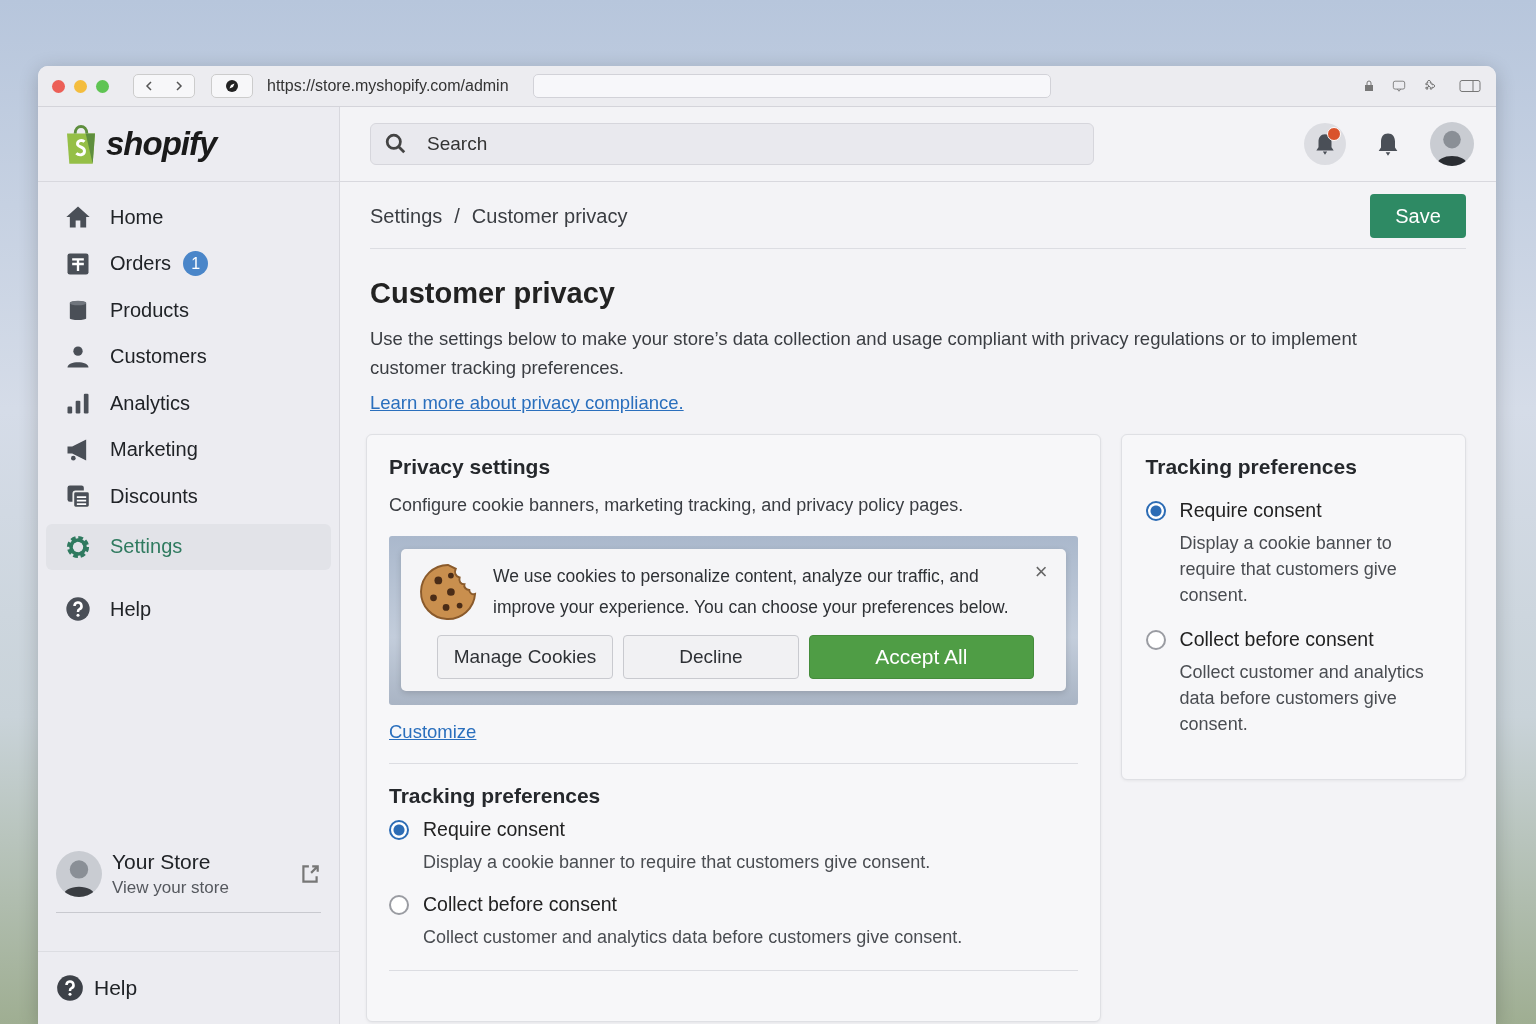  What do you see at coordinates (188, 546) in the screenshot?
I see `sidebar-item: Settings` at bounding box center [188, 546].